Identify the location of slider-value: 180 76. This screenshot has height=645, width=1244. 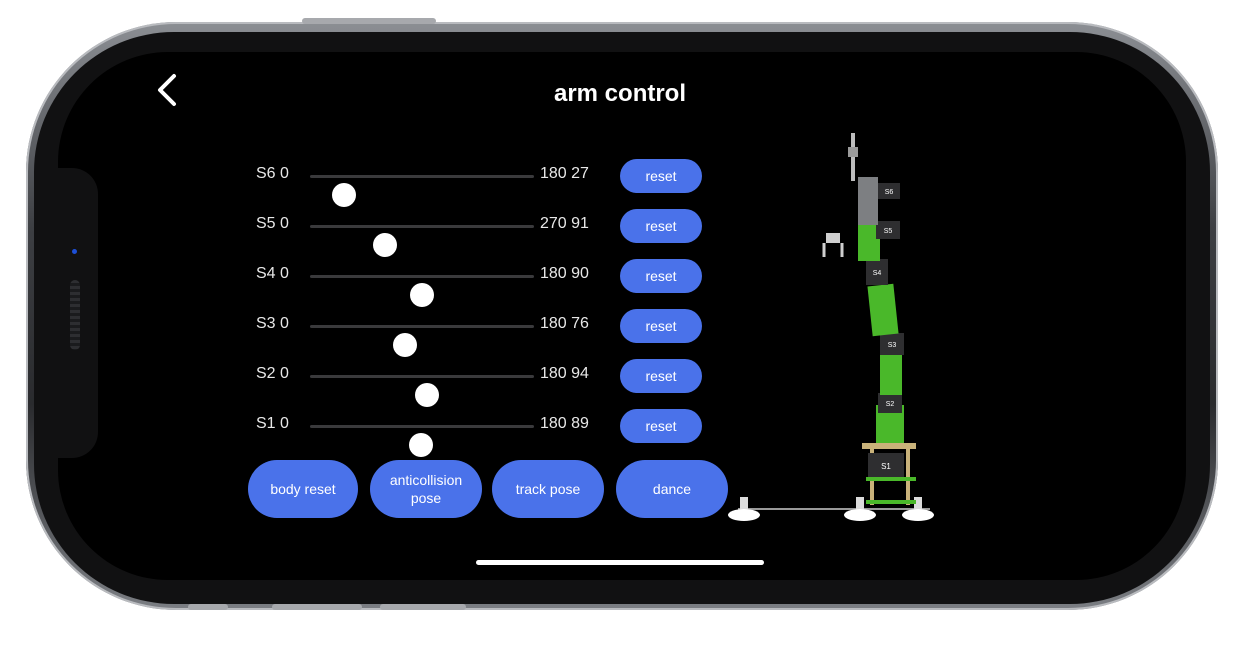
(564, 323).